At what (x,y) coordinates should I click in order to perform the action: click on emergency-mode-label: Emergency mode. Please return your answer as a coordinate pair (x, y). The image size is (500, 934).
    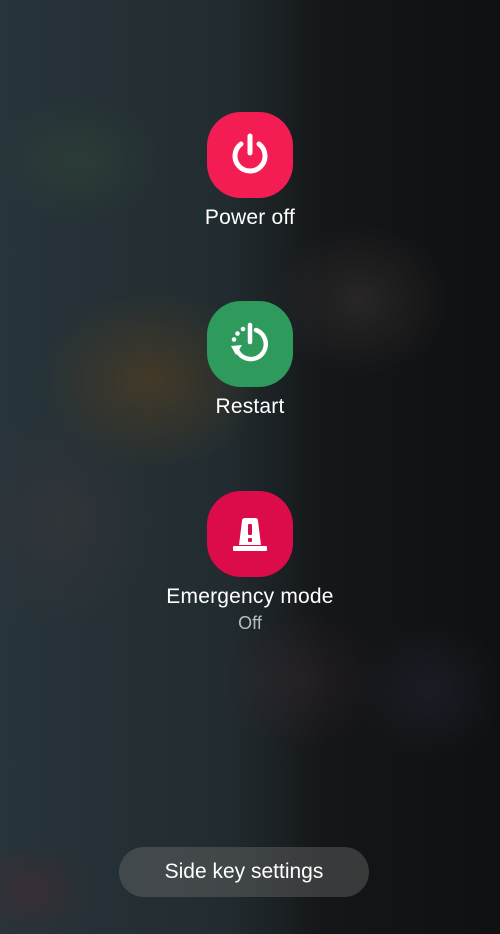
    Looking at the image, I should click on (250, 596).